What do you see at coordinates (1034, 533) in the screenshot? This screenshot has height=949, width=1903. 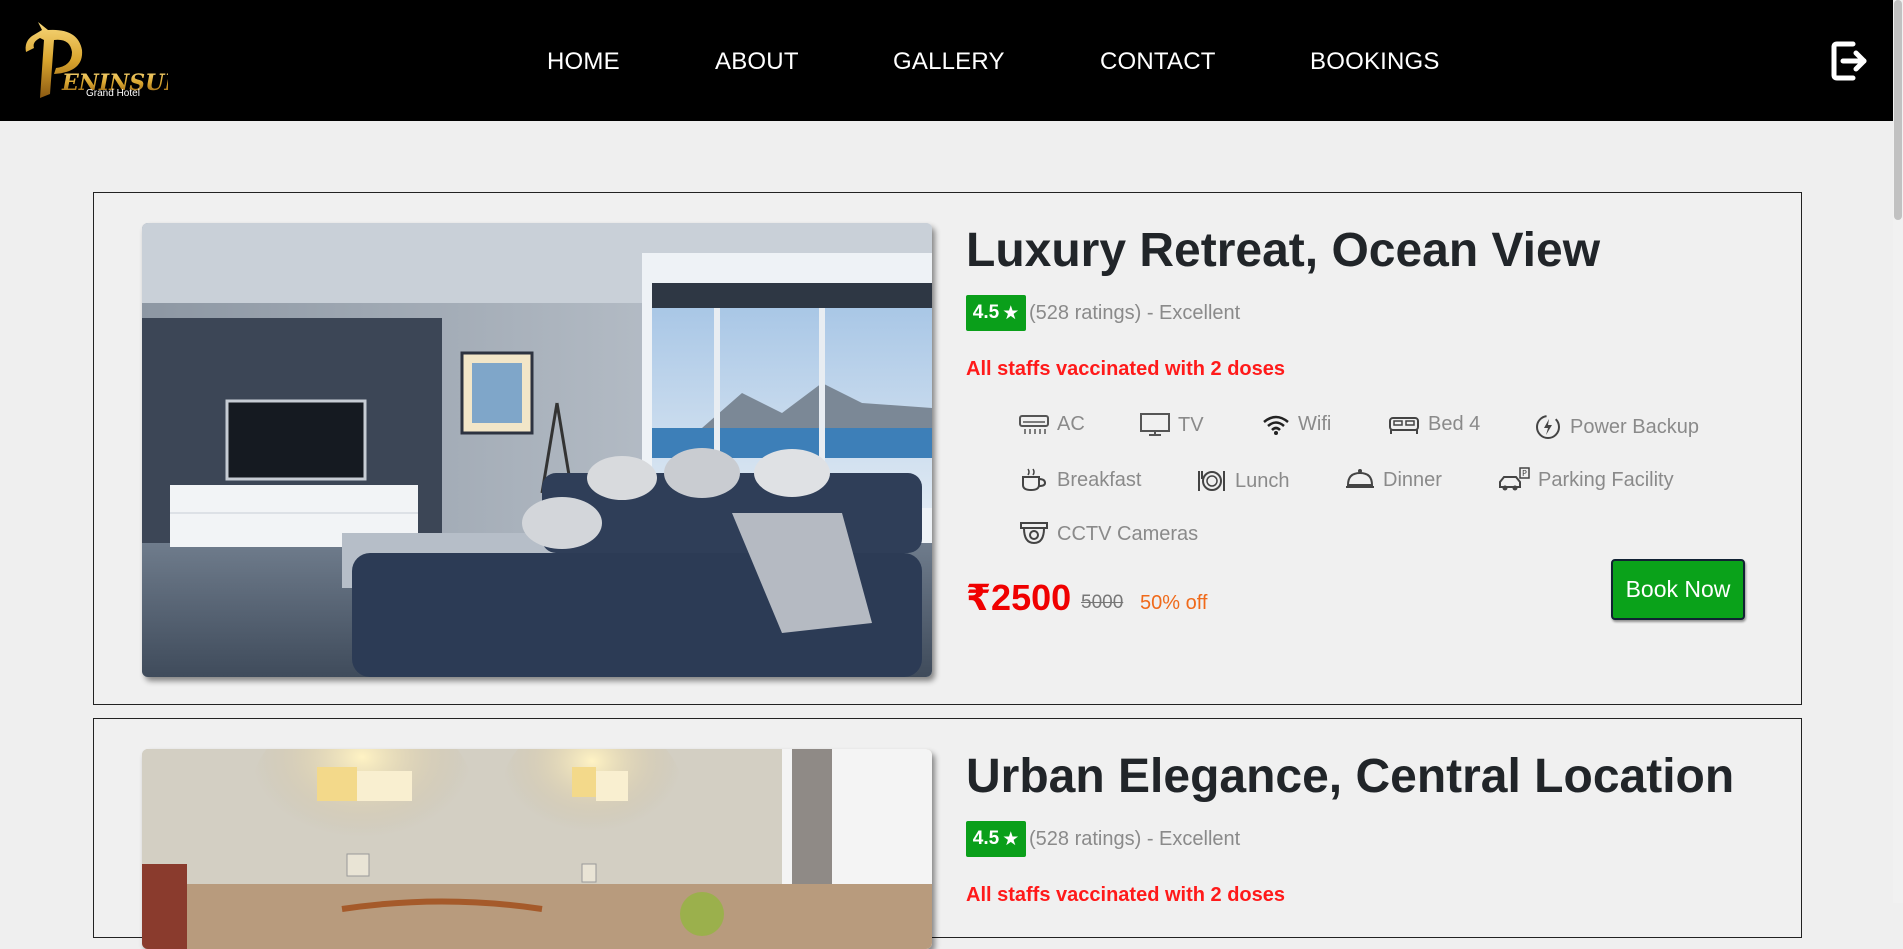 I see `cctv-icon` at bounding box center [1034, 533].